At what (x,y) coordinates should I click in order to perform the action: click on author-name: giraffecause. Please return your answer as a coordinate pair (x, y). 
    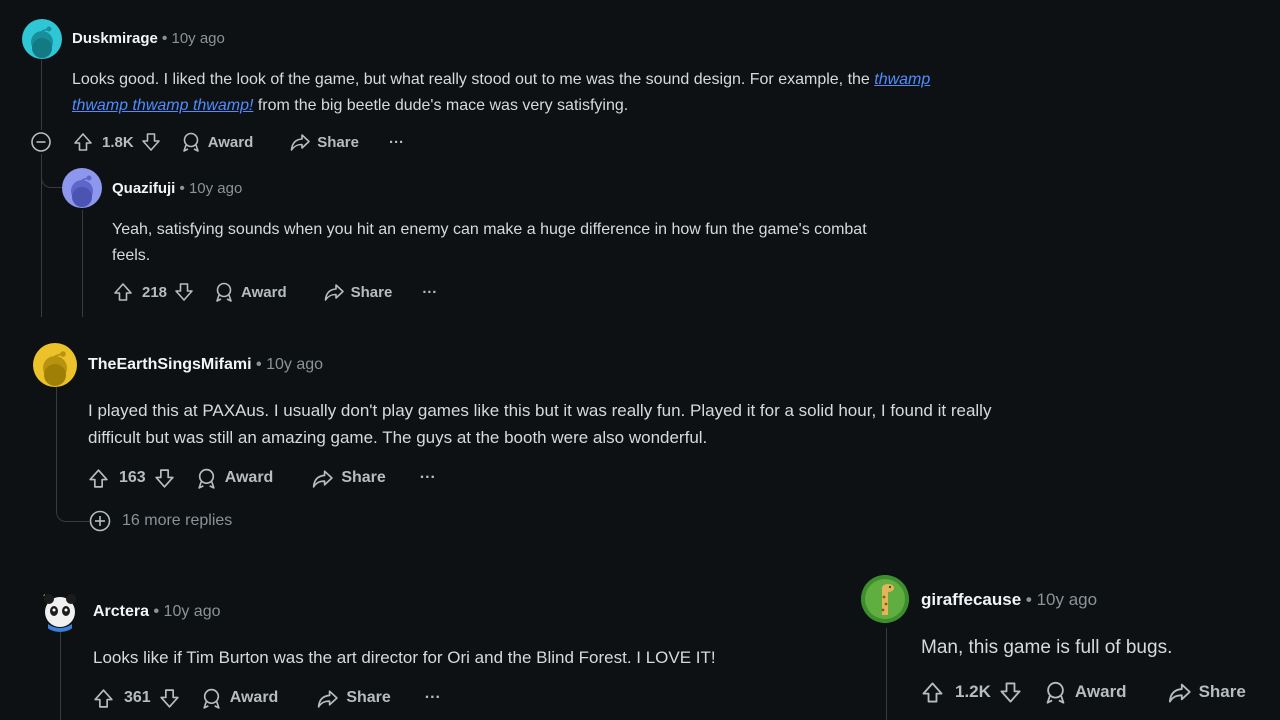
    Looking at the image, I should click on (971, 599).